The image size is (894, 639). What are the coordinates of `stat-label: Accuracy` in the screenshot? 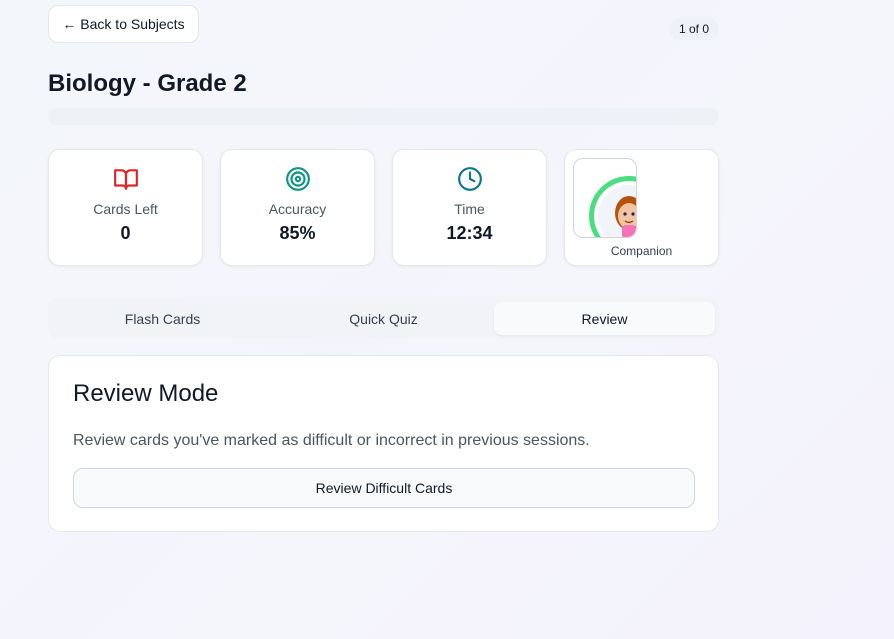 It's located at (297, 209).